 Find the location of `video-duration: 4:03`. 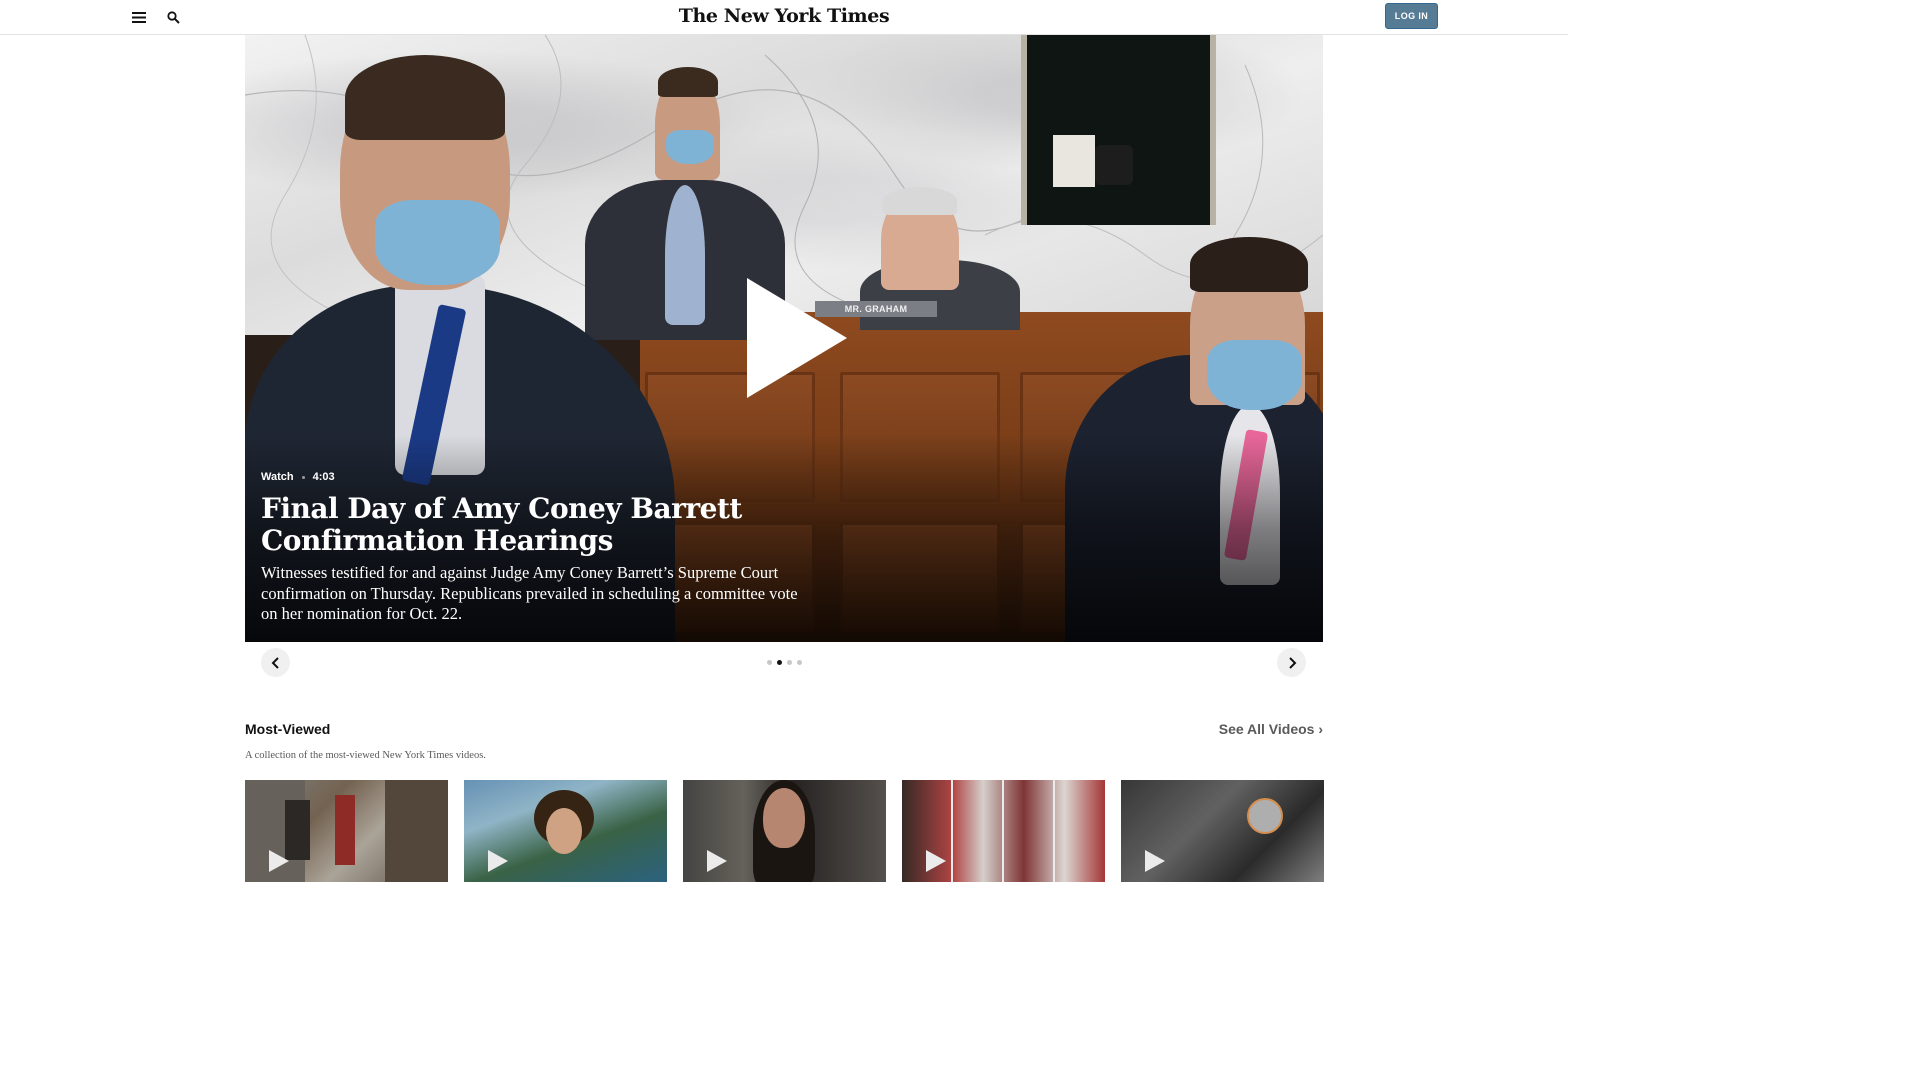

video-duration: 4:03 is located at coordinates (323, 477).